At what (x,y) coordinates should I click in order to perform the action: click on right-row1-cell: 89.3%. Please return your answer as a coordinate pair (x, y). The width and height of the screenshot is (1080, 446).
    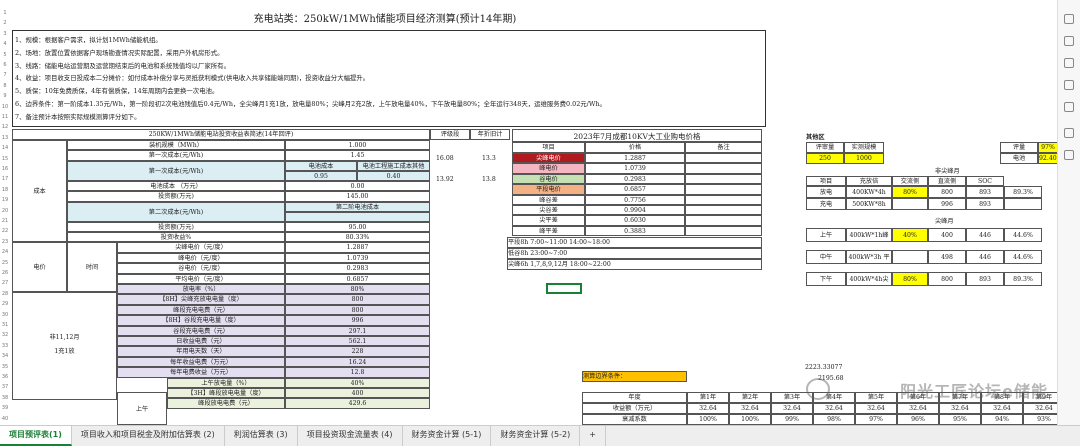
    Looking at the image, I should click on (1023, 192).